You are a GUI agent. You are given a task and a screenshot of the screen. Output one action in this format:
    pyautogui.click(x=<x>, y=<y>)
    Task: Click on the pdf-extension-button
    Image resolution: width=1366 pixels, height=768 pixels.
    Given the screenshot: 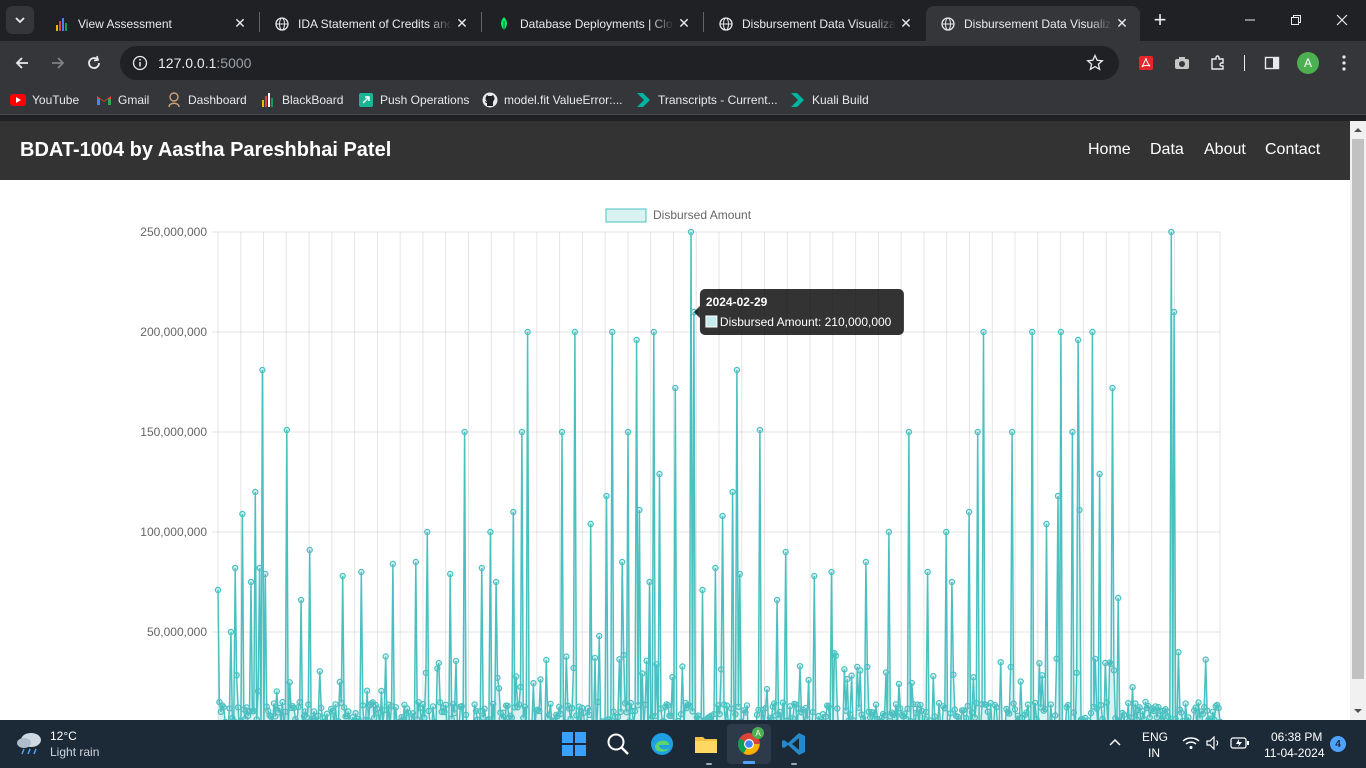 What is the action you would take?
    pyautogui.click(x=1146, y=63)
    